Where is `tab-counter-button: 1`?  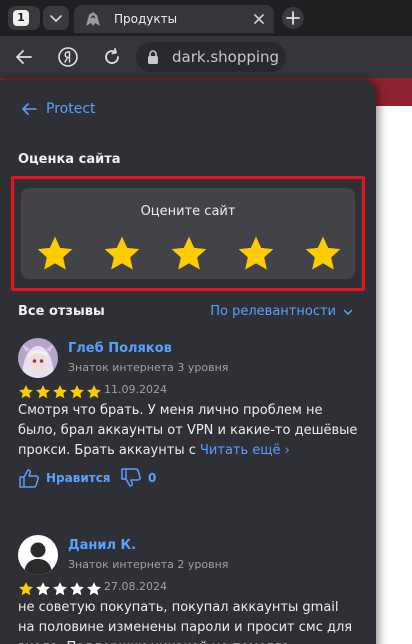 tab-counter-button: 1 is located at coordinates (24, 18).